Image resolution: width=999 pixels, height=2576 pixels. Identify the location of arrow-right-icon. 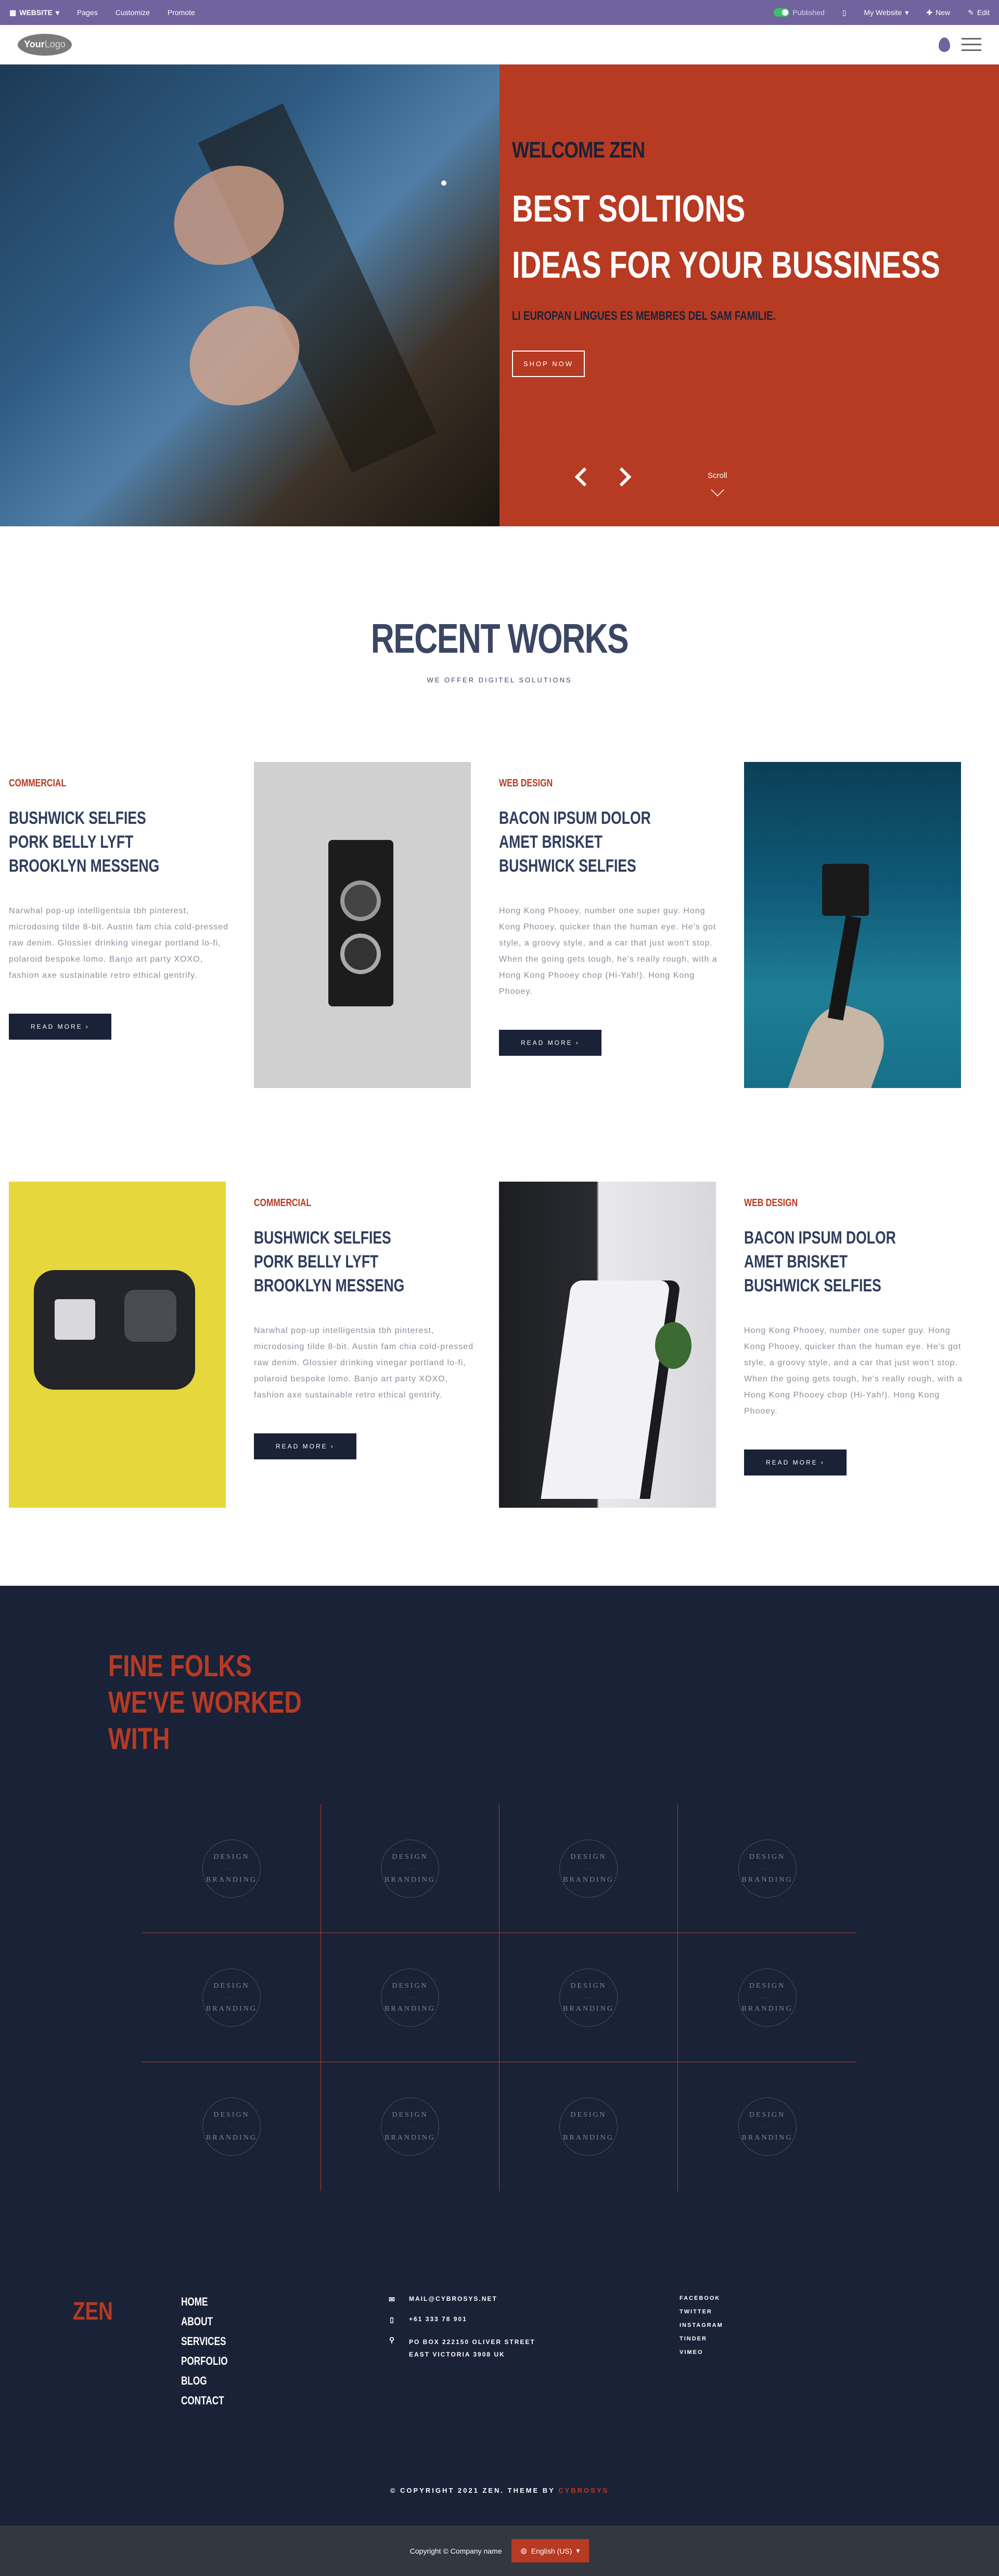
(622, 477).